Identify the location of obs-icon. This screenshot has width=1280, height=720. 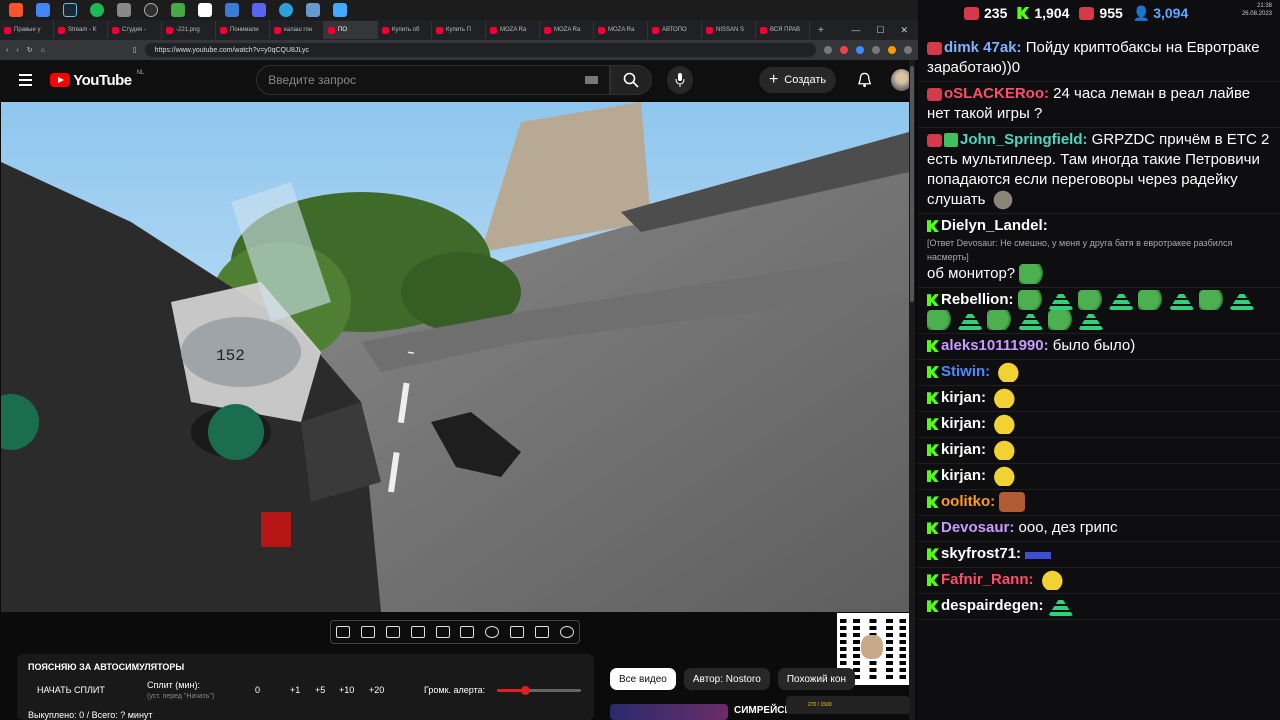
(151, 10).